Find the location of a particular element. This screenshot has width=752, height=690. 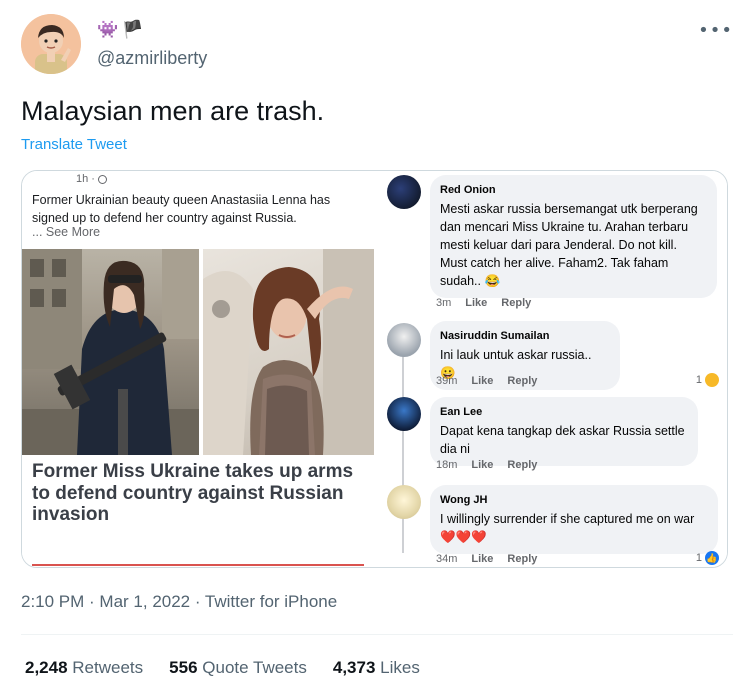

fb-see-more: ... See More is located at coordinates (66, 232).